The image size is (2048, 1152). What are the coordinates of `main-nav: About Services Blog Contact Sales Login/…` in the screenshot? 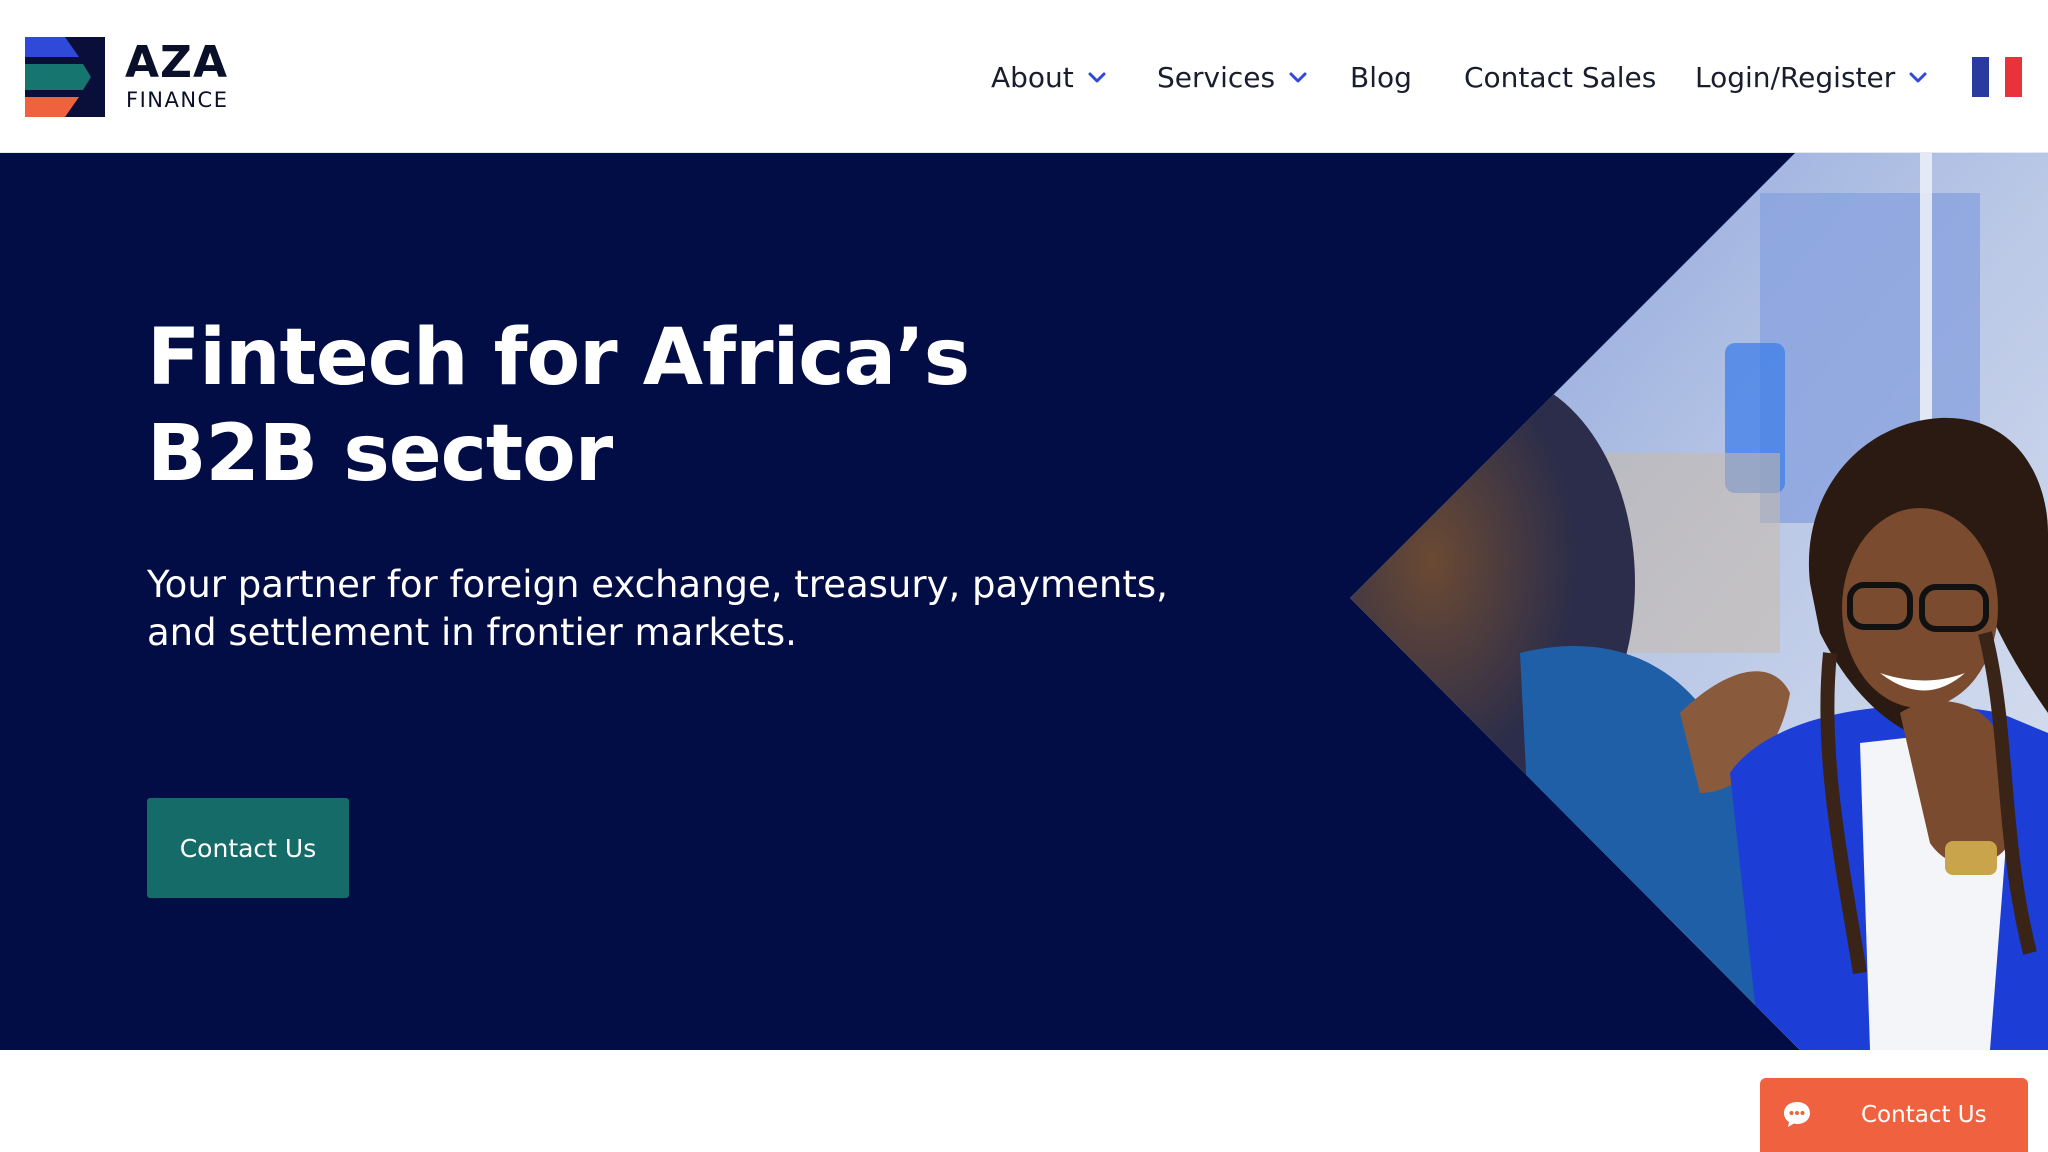 It's located at (1024, 77).